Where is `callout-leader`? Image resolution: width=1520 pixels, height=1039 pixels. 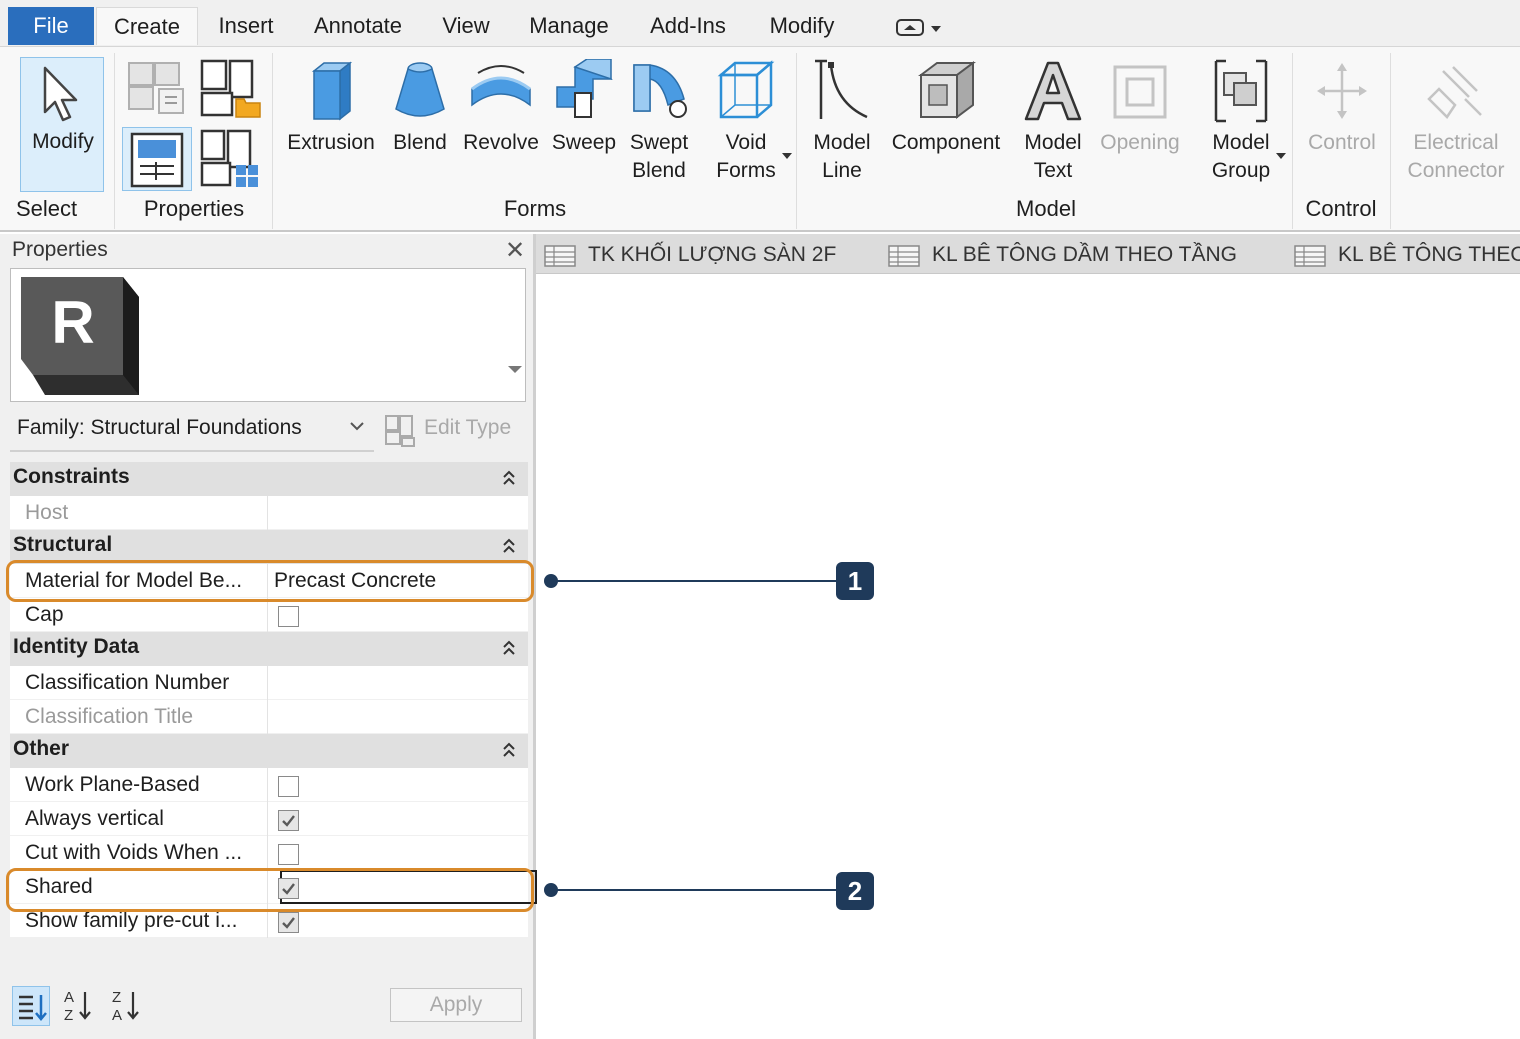
callout-leader is located at coordinates (696, 890).